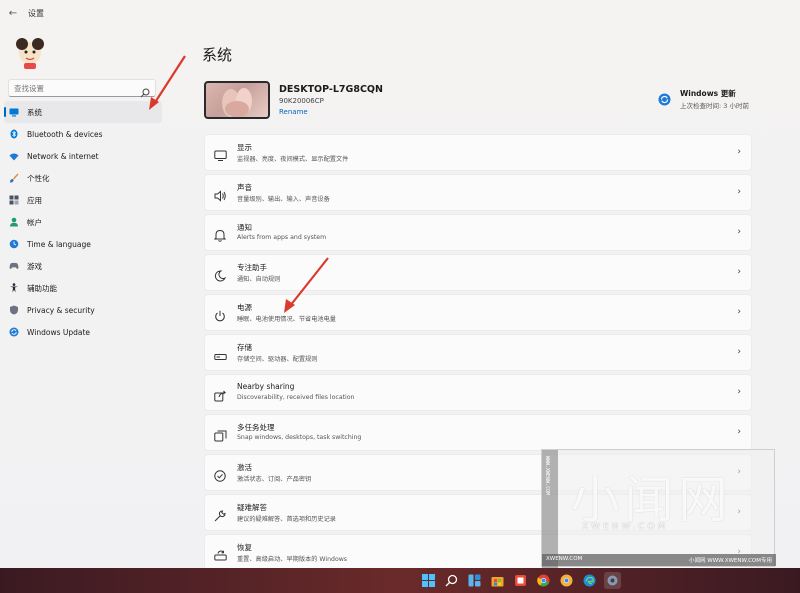 This screenshot has height=593, width=800. I want to click on setting-subtitle: Discoverability, received files location, so click(296, 397).